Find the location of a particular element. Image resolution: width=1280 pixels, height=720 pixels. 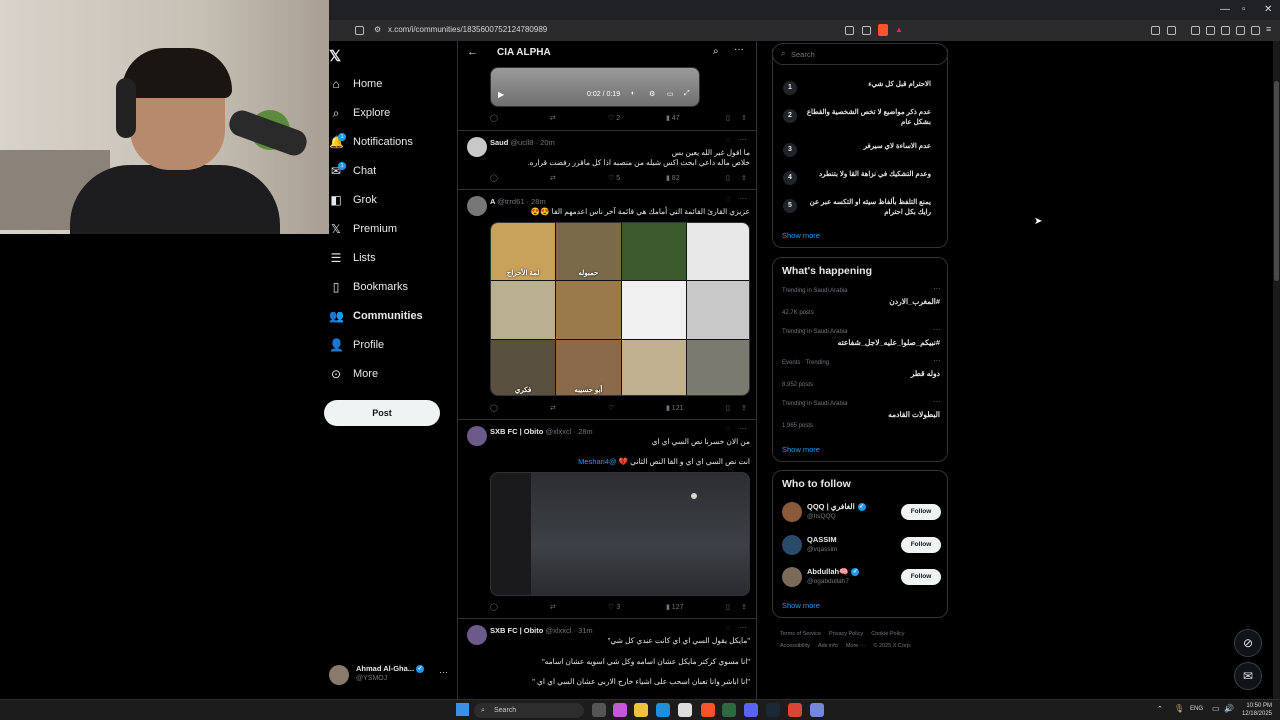

messages-float-button: ✉ is located at coordinates (1248, 676).